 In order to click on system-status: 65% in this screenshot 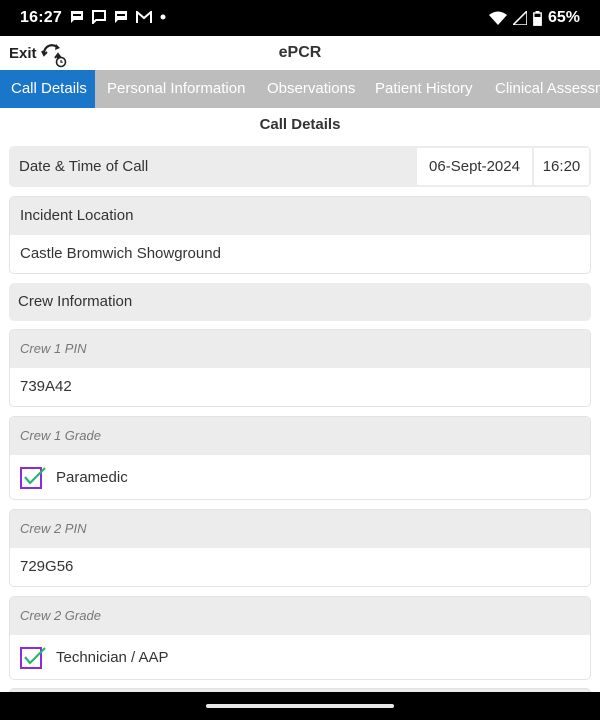, I will do `click(534, 18)`.